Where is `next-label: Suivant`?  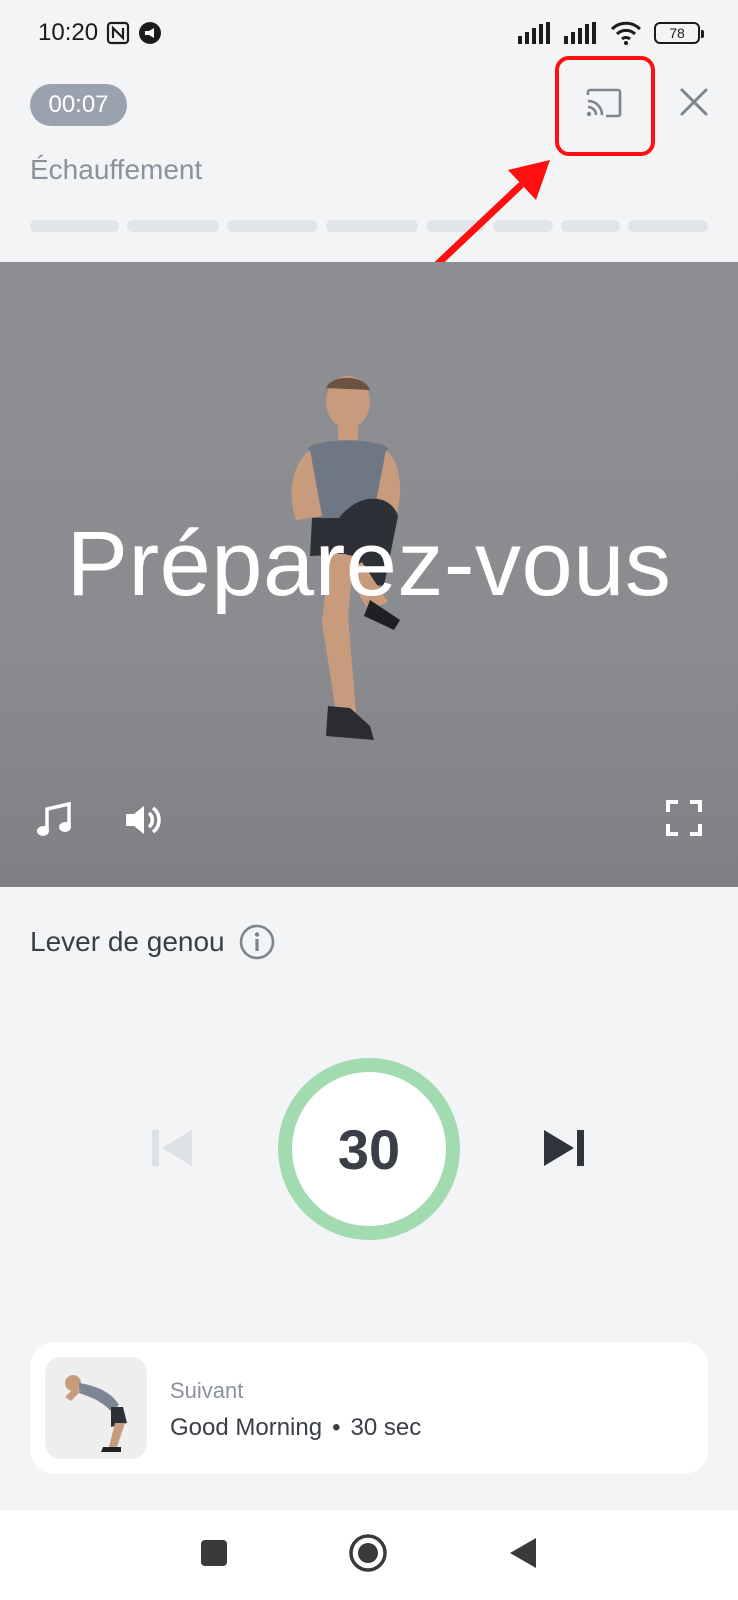 next-label: Suivant is located at coordinates (207, 1390).